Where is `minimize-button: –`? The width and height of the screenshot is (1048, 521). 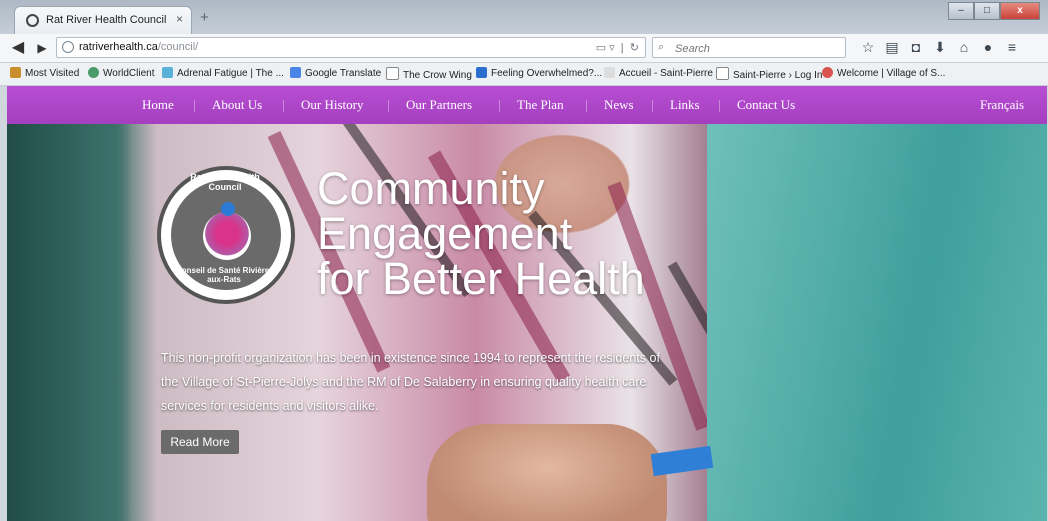 minimize-button: – is located at coordinates (961, 11).